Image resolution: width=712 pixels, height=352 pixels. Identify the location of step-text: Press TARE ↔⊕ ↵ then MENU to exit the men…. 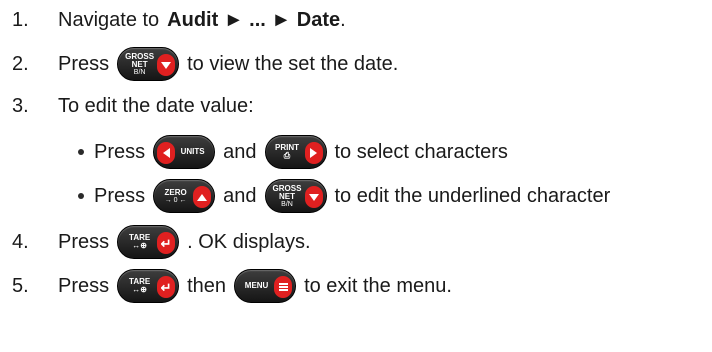
(255, 286).